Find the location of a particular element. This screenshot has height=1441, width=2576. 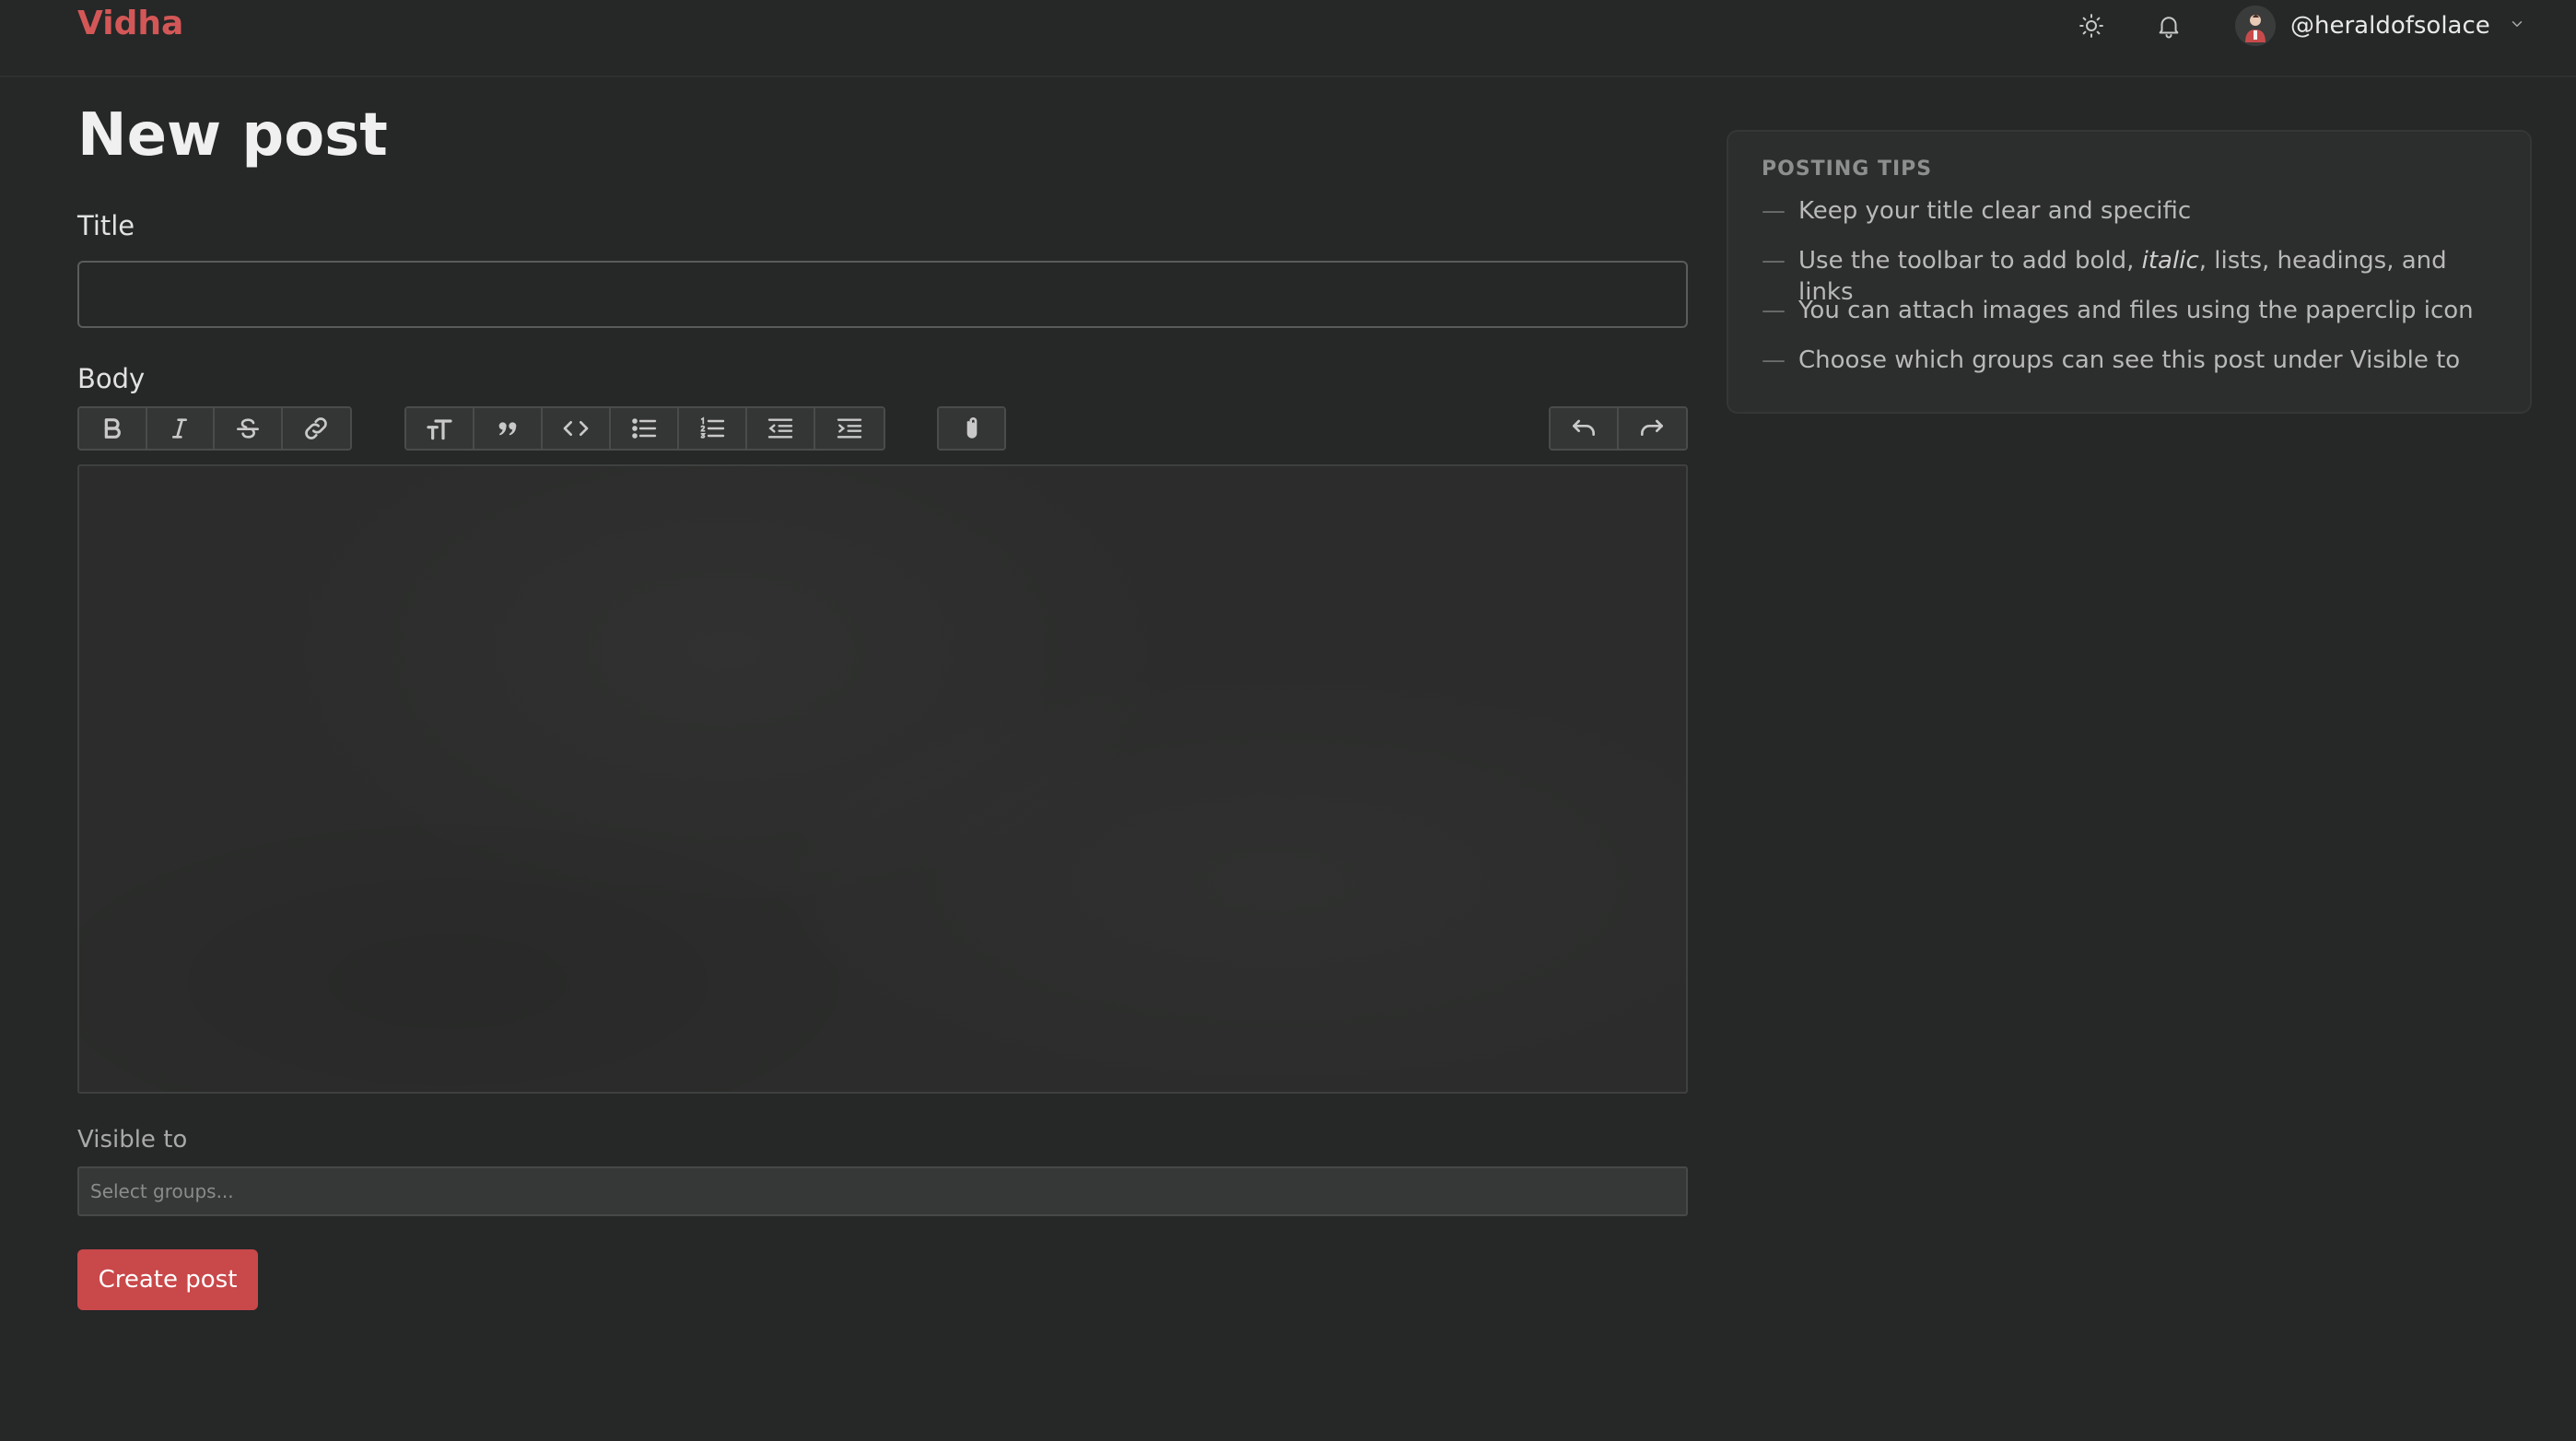

tip-item: — Keep your title clear and specific is located at coordinates (2129, 220).